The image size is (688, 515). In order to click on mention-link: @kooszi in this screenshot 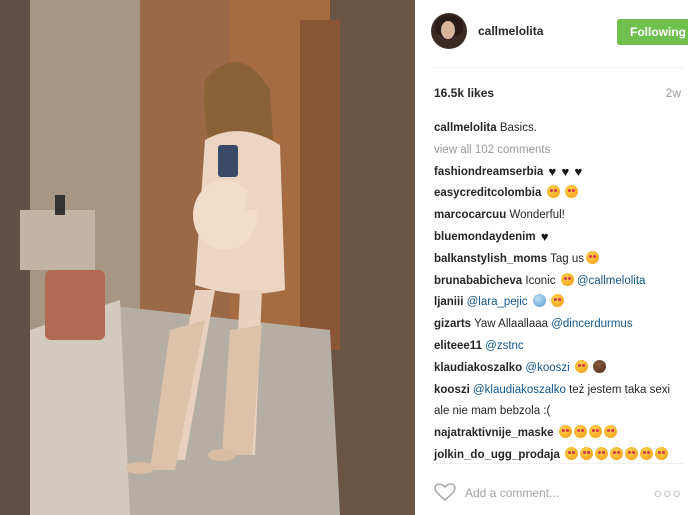, I will do `click(547, 368)`.